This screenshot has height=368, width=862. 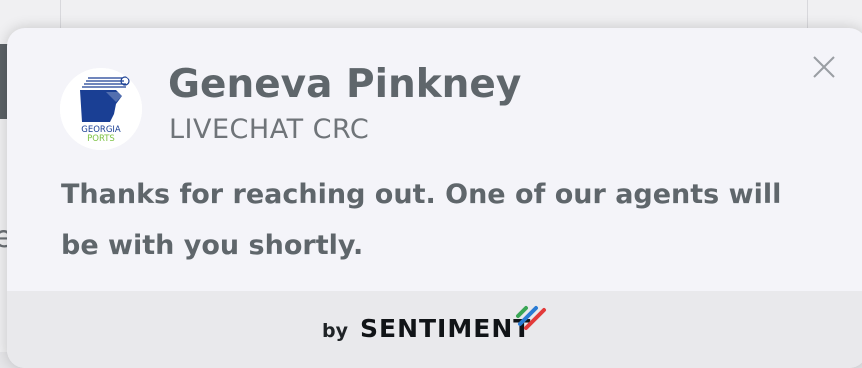 I want to click on powered-by-link: by SENTIMENT, so click(x=426, y=328).